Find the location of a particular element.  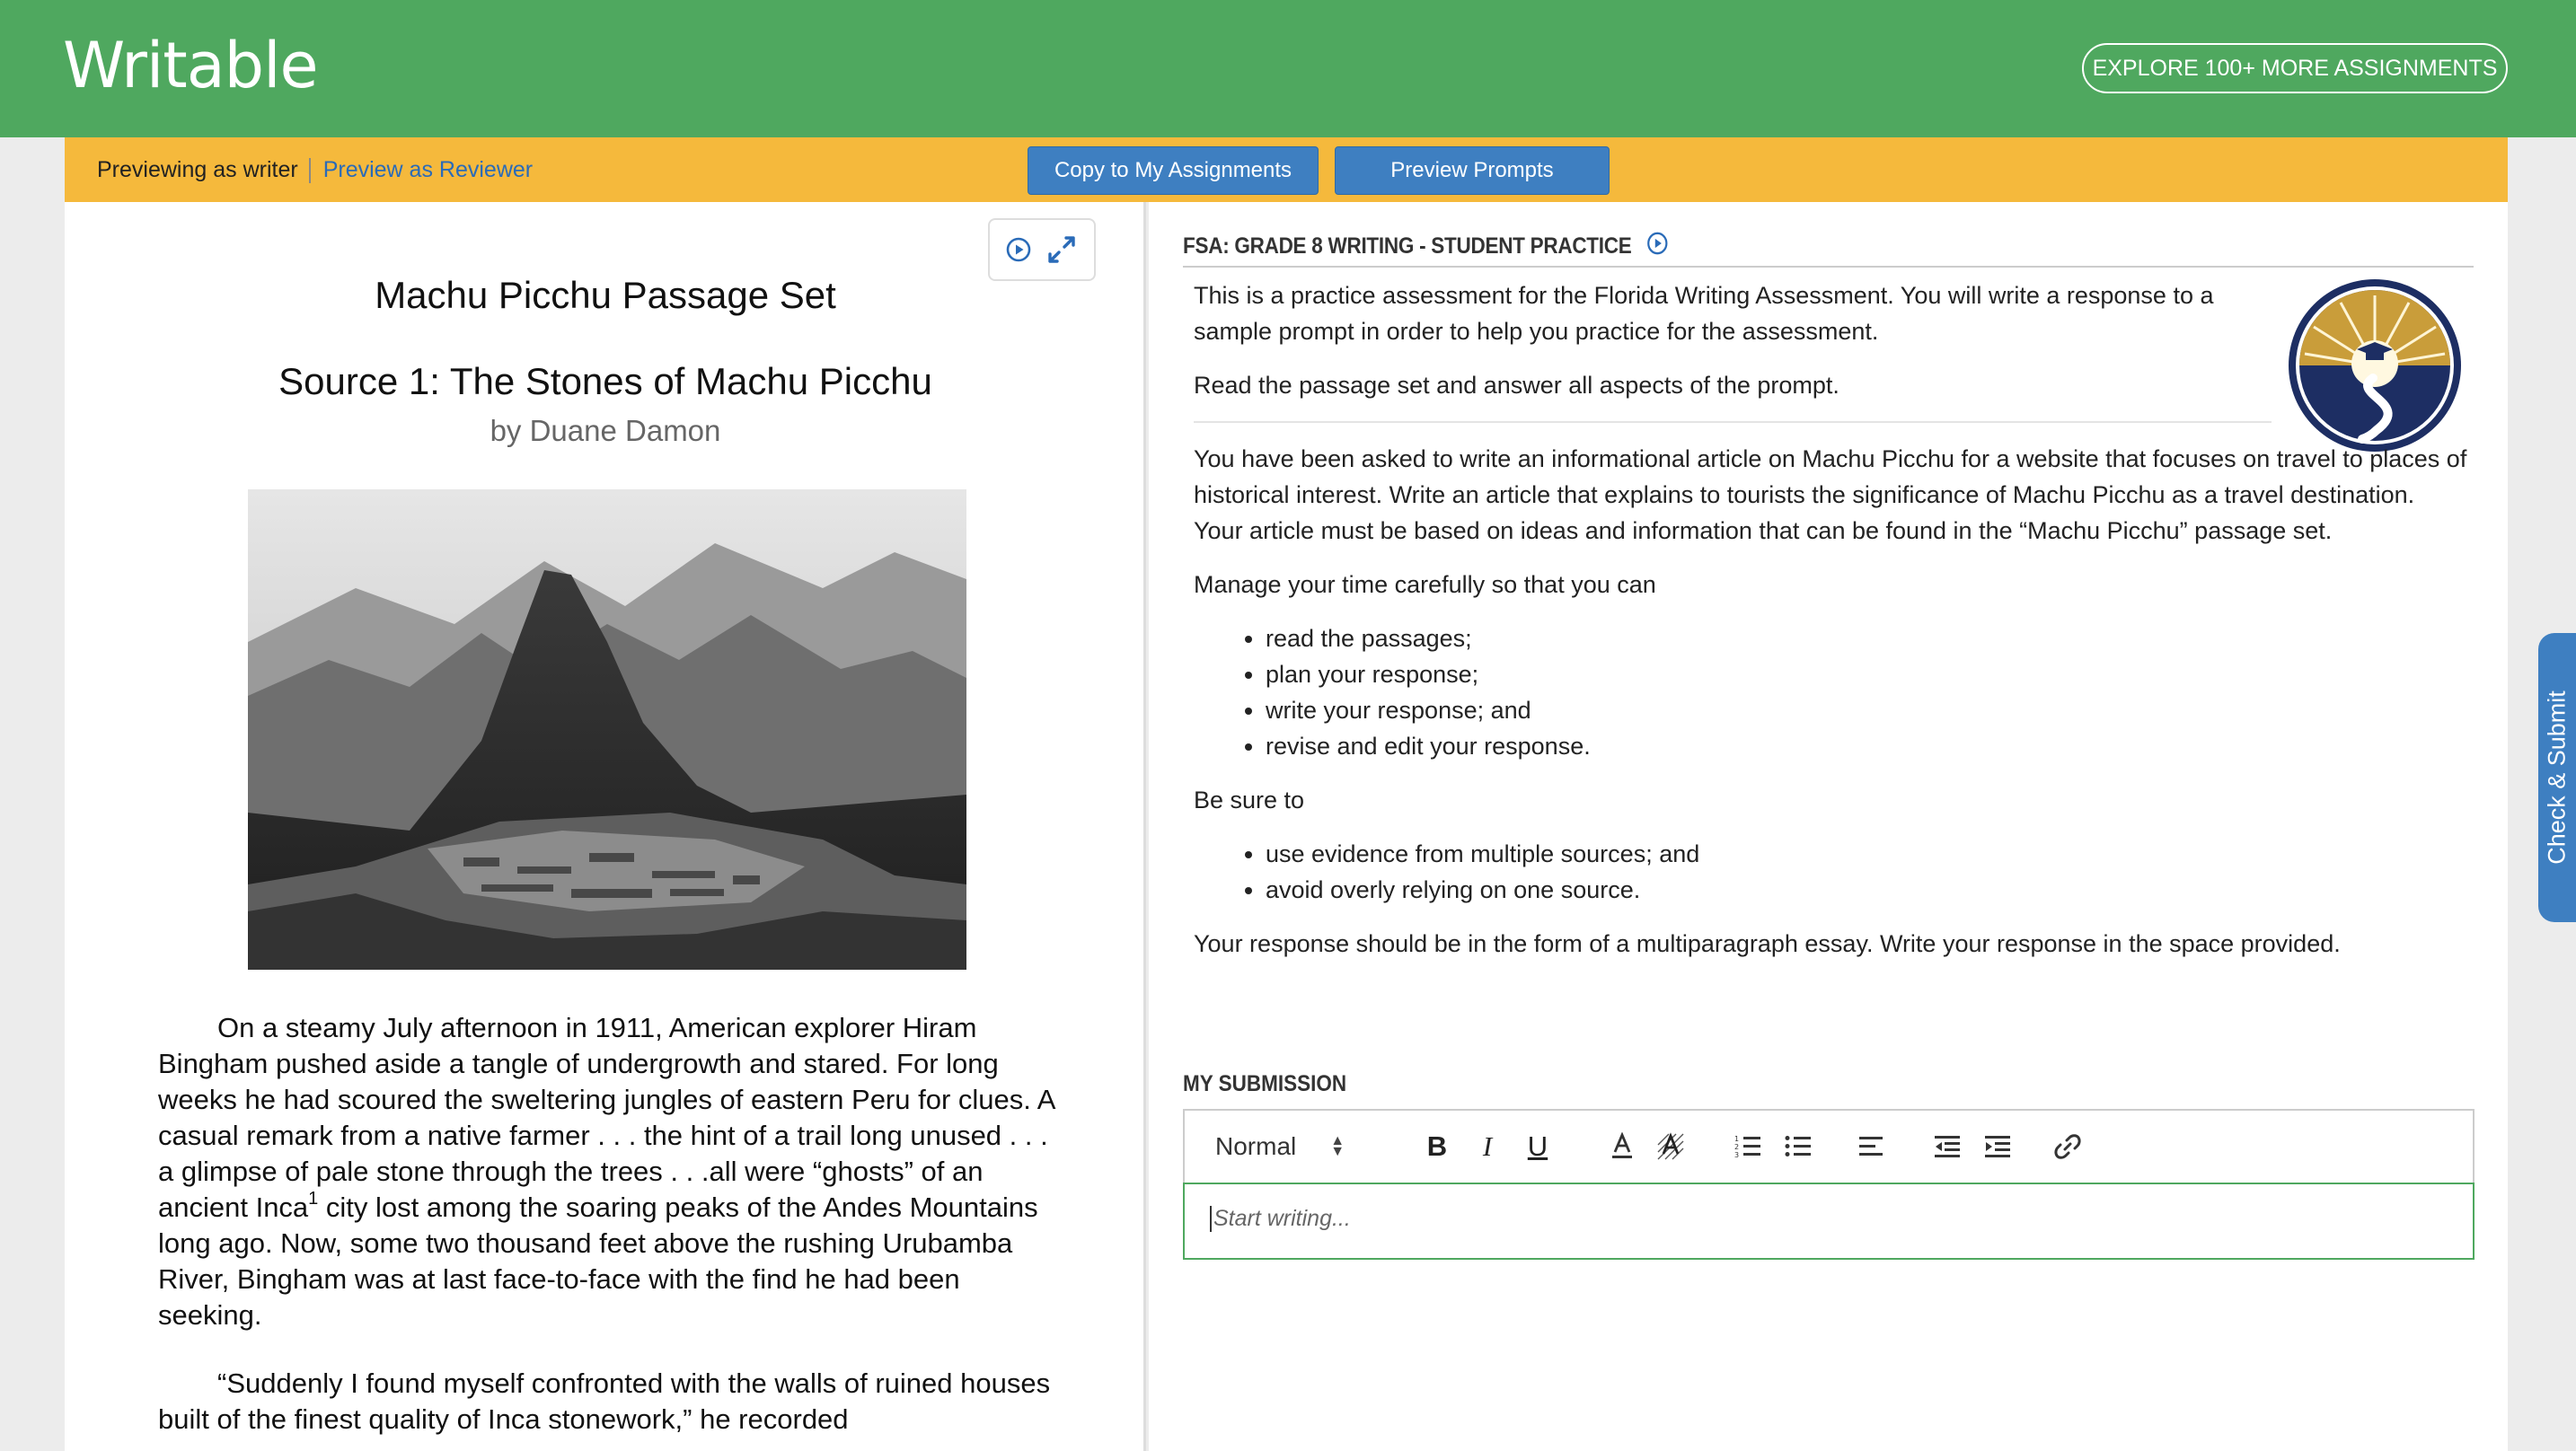

preview-as-reviewer-link: Preview as Reviewer is located at coordinates (428, 170).